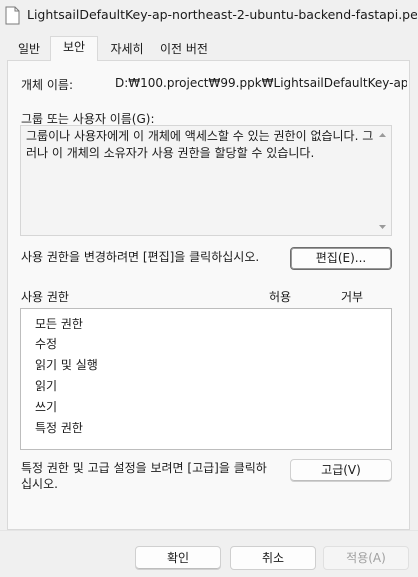 Image resolution: width=418 pixels, height=577 pixels. Describe the element at coordinates (59, 324) in the screenshot. I see `list-item: 모든 권한` at that location.